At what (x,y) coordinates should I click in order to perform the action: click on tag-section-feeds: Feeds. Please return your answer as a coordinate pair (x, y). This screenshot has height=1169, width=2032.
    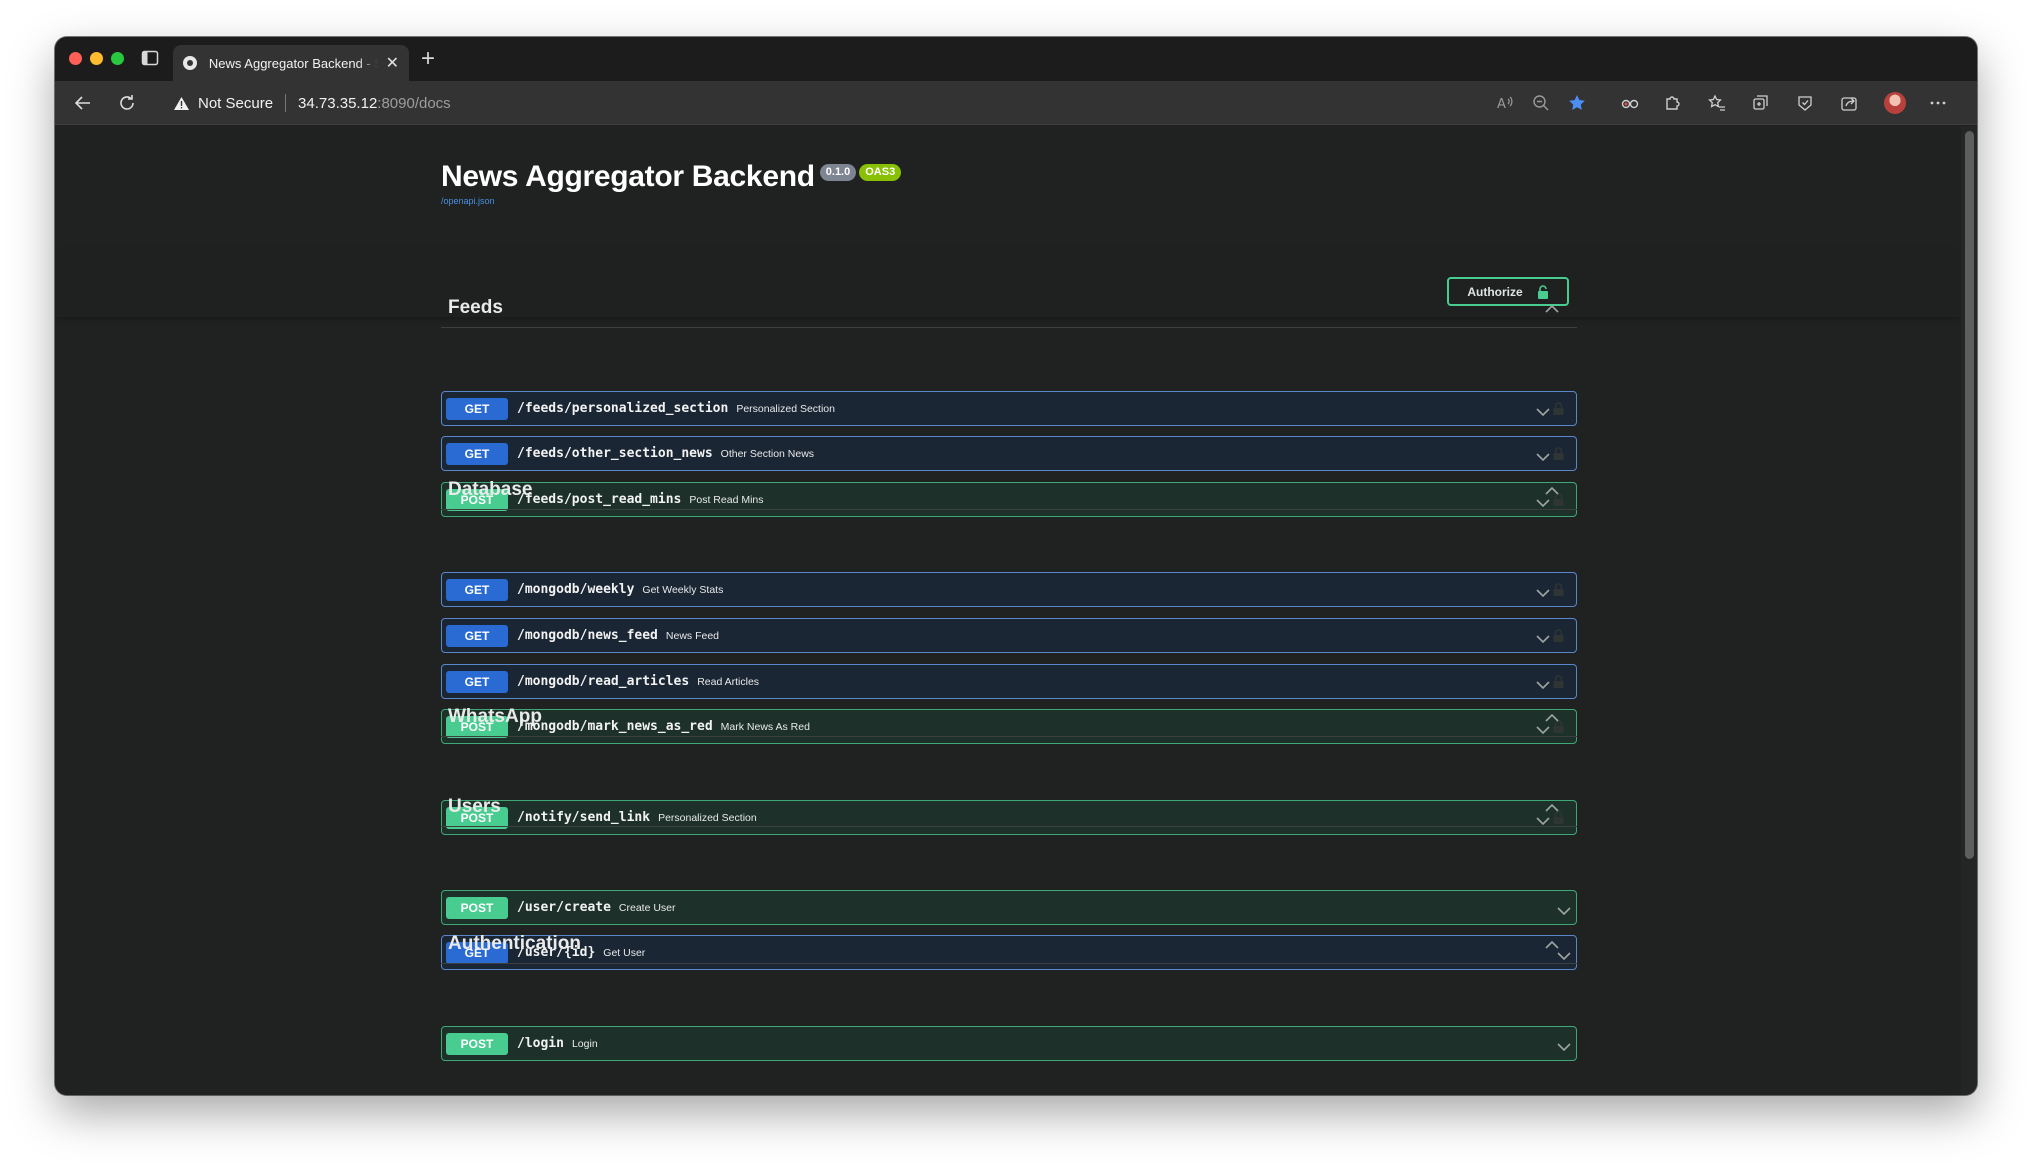
    Looking at the image, I should click on (1009, 308).